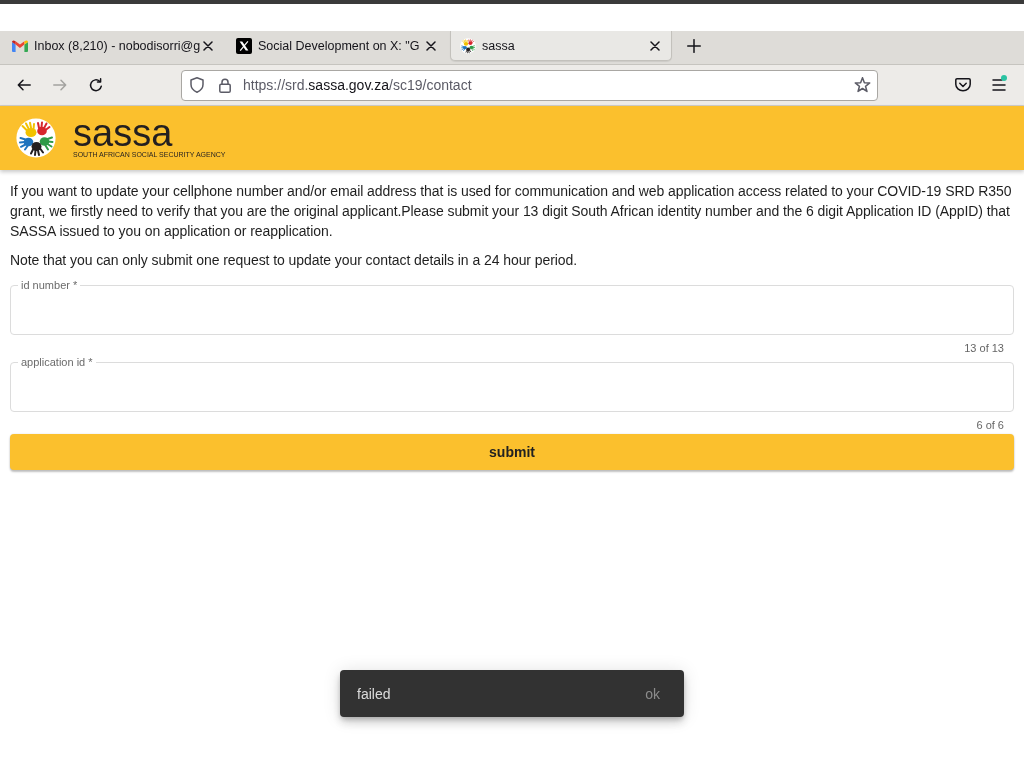 The width and height of the screenshot is (1024, 768). Describe the element at coordinates (337, 46) in the screenshot. I see `browser-tab: Social Development on X: "G` at that location.